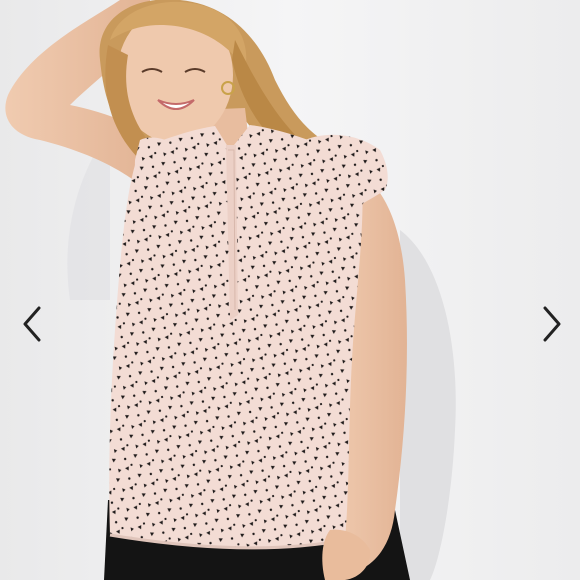 The width and height of the screenshot is (580, 580). I want to click on previous-image-button, so click(32, 324).